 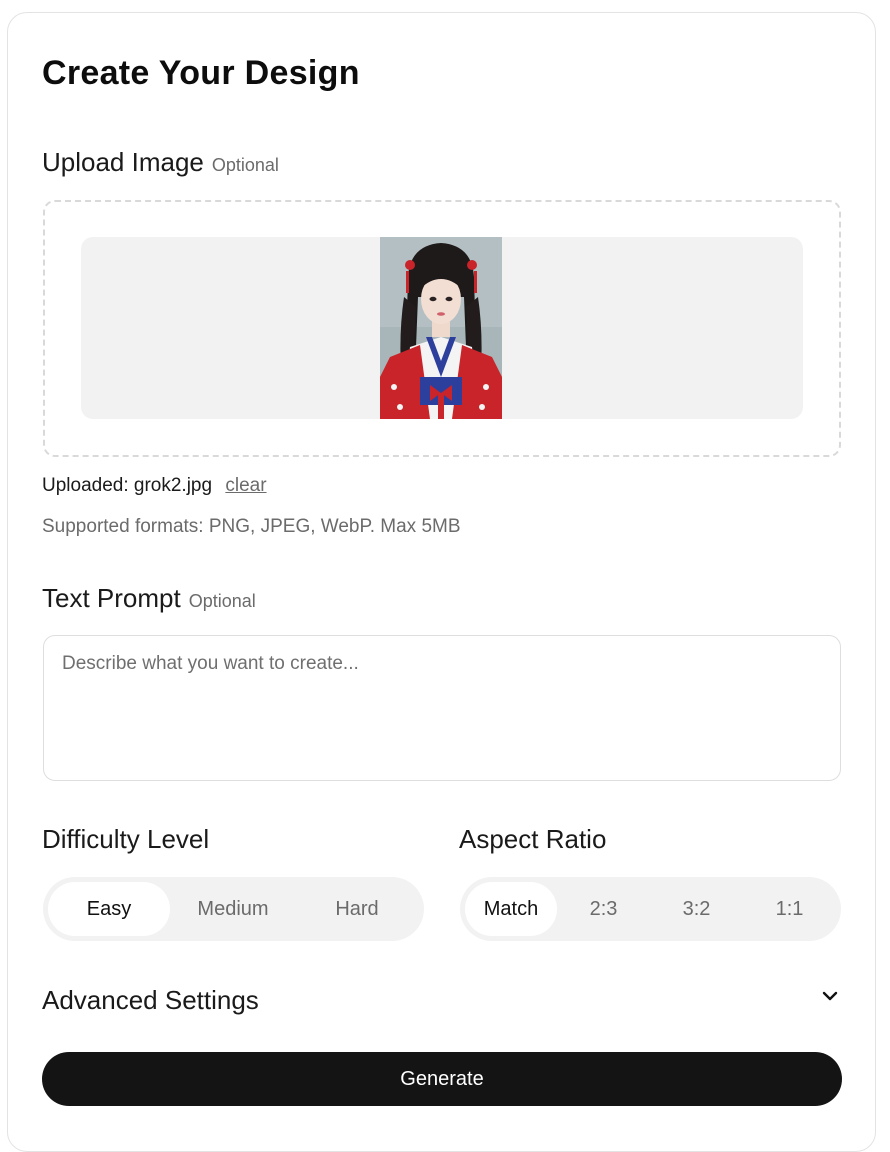 What do you see at coordinates (222, 601) in the screenshot?
I see `prompt-optional-tag: Optional` at bounding box center [222, 601].